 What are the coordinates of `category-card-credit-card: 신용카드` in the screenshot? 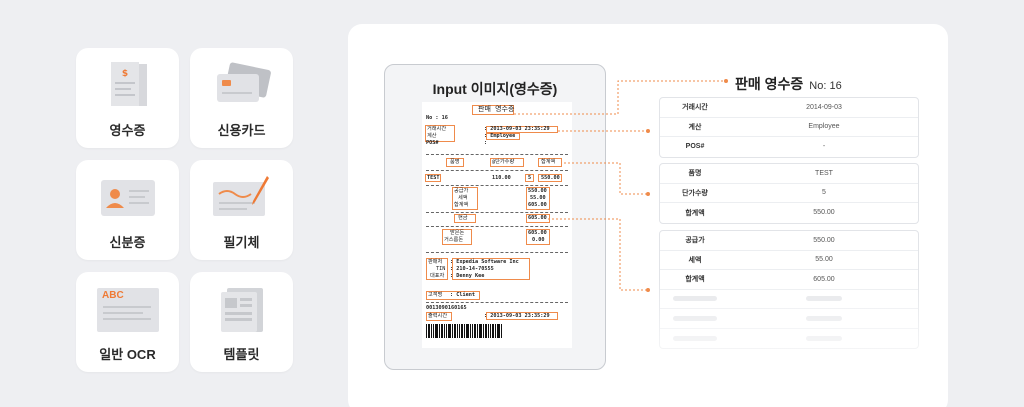 It's located at (241, 98).